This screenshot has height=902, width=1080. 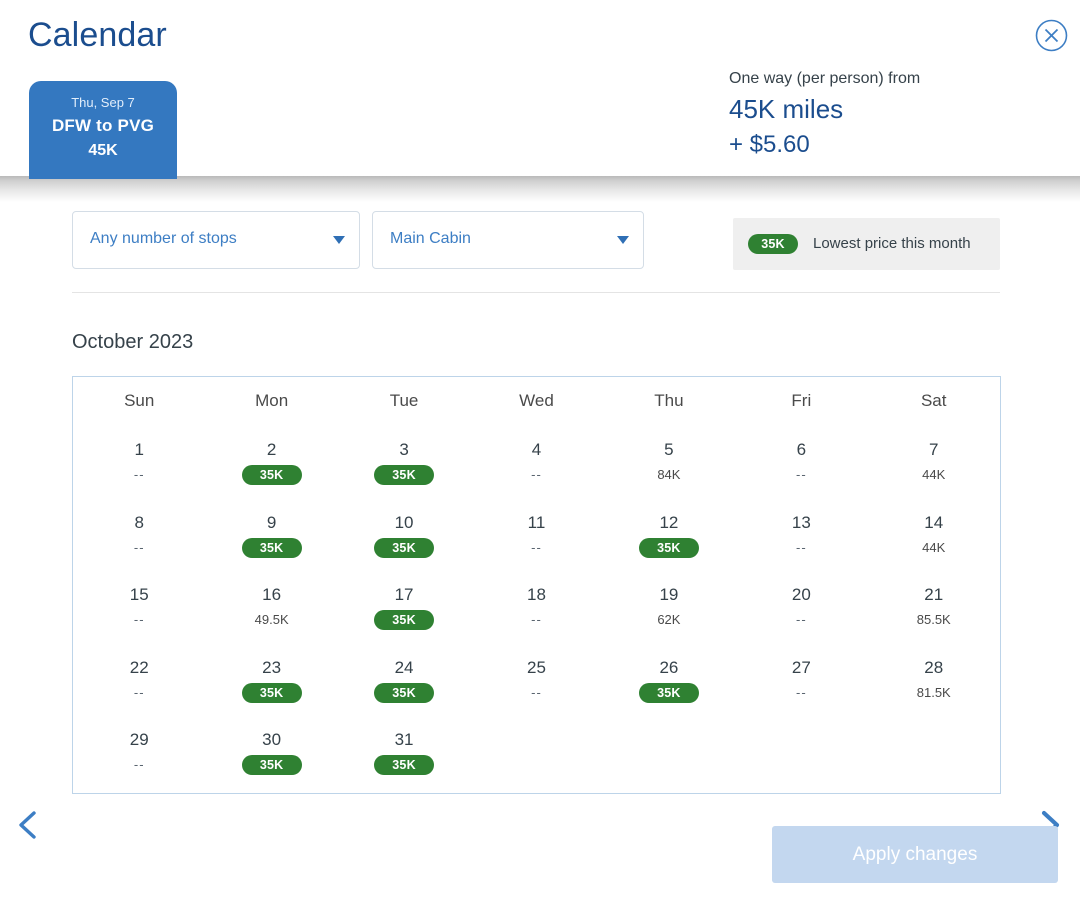 What do you see at coordinates (404, 449) in the screenshot?
I see `calendar-day-number: 3` at bounding box center [404, 449].